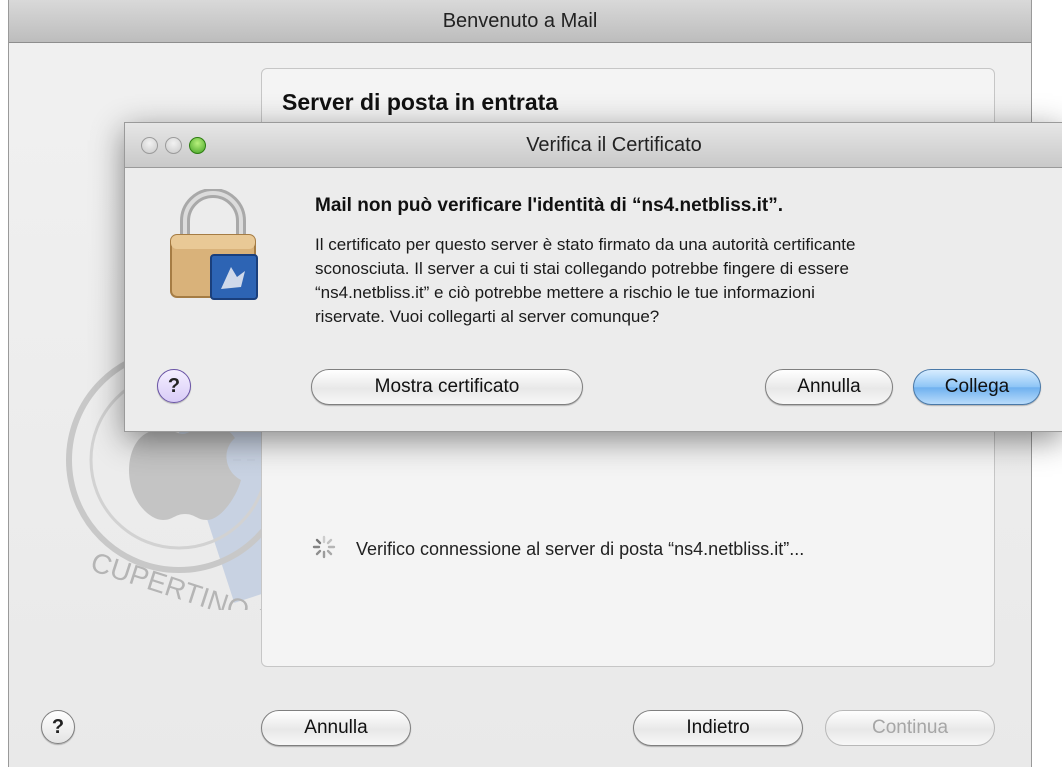 The width and height of the screenshot is (1062, 767). Describe the element at coordinates (420, 102) in the screenshot. I see `panel-title: Server di posta in entrata` at that location.